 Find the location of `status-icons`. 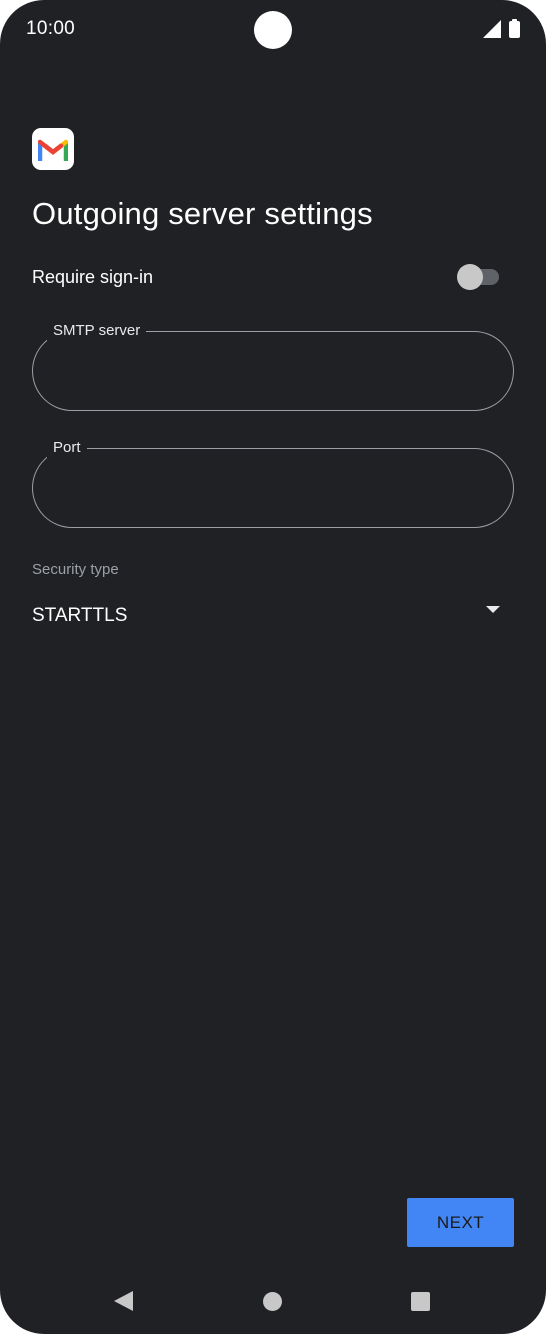

status-icons is located at coordinates (501, 28).